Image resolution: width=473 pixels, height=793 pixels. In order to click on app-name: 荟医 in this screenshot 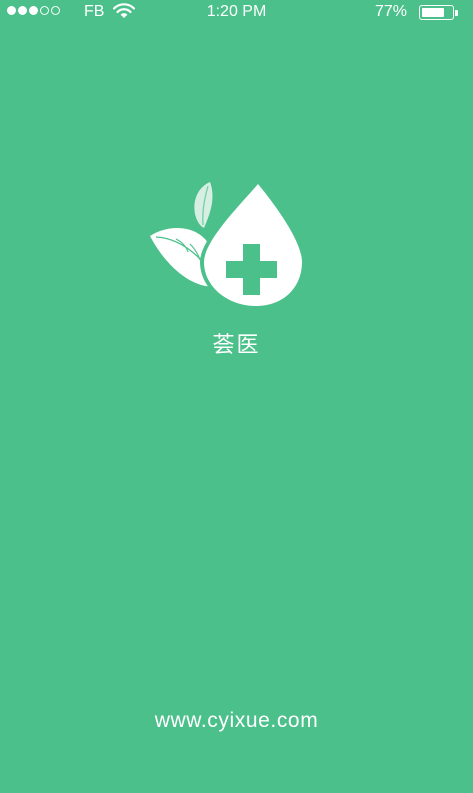, I will do `click(236, 344)`.